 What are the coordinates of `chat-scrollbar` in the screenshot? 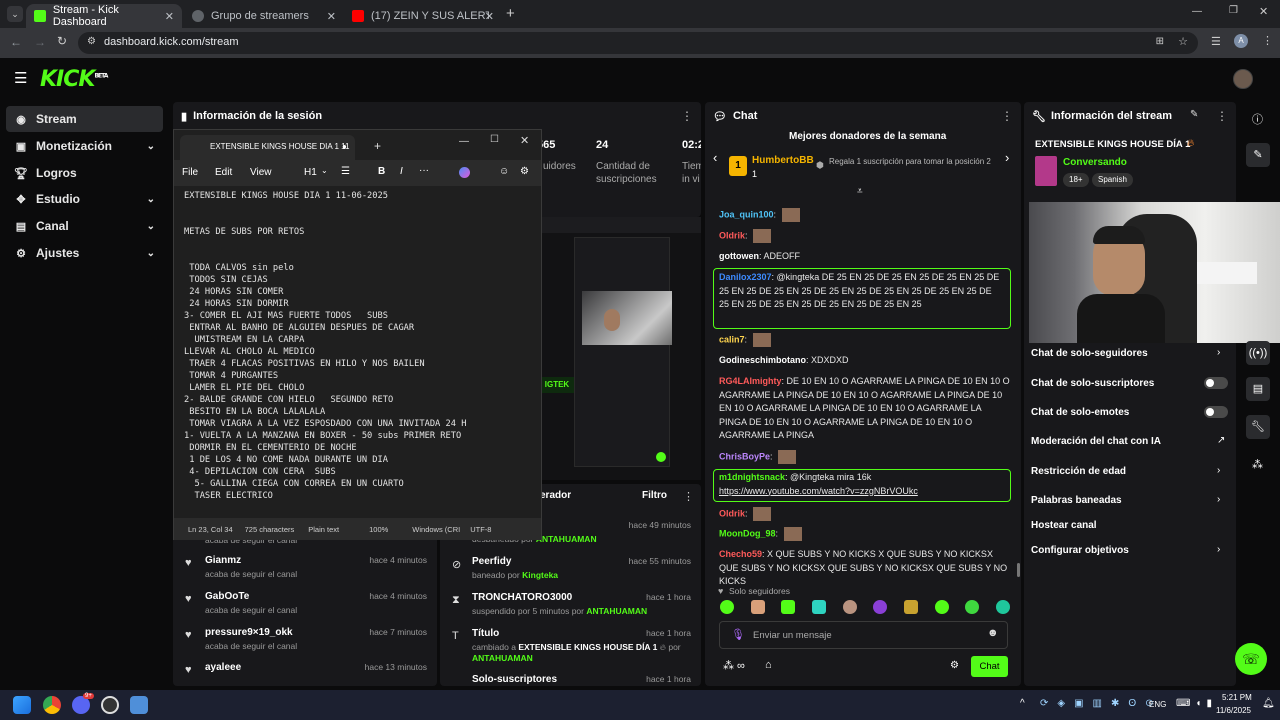 It's located at (1018, 570).